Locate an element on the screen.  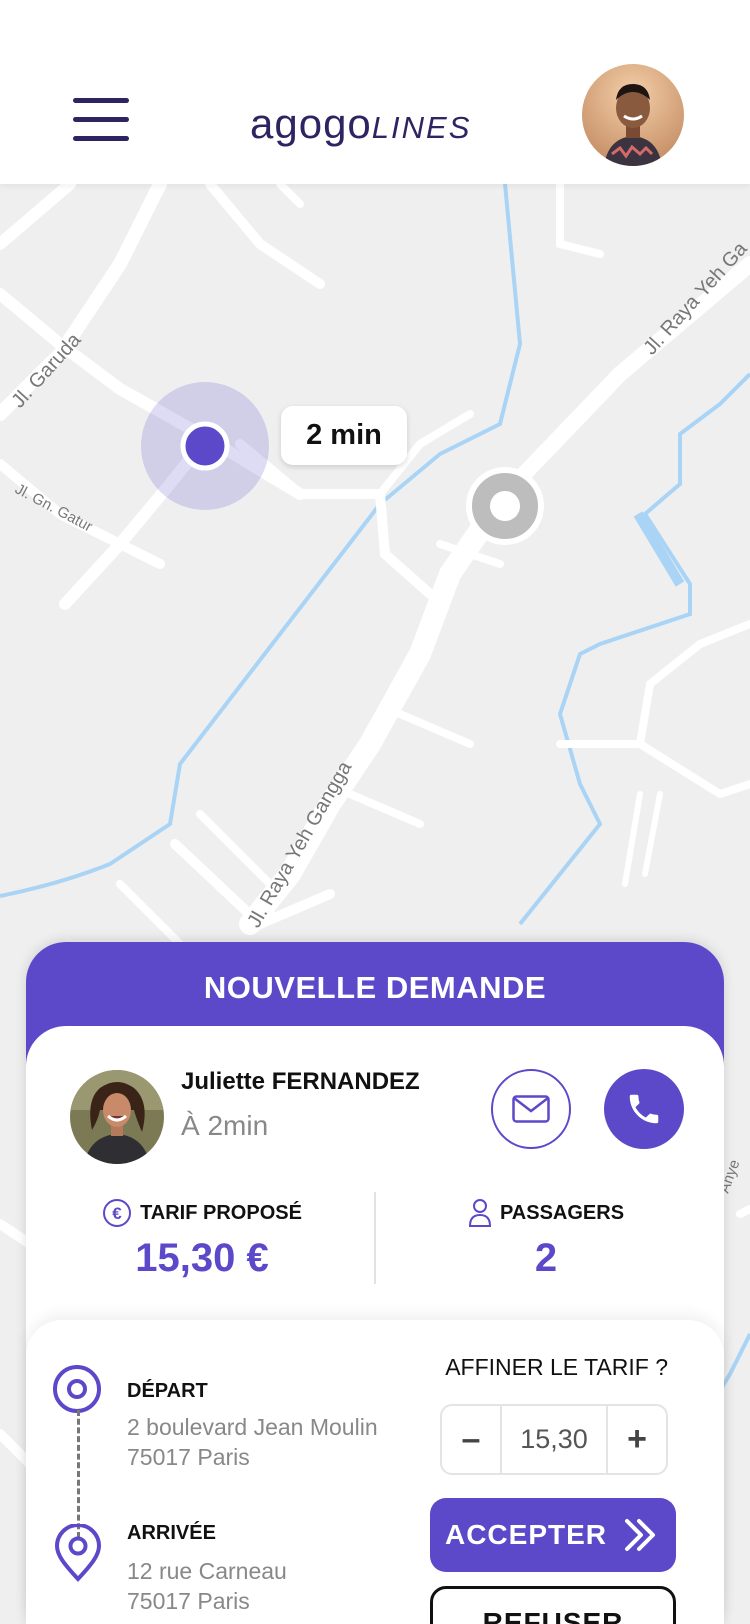
message-button is located at coordinates (531, 1109).